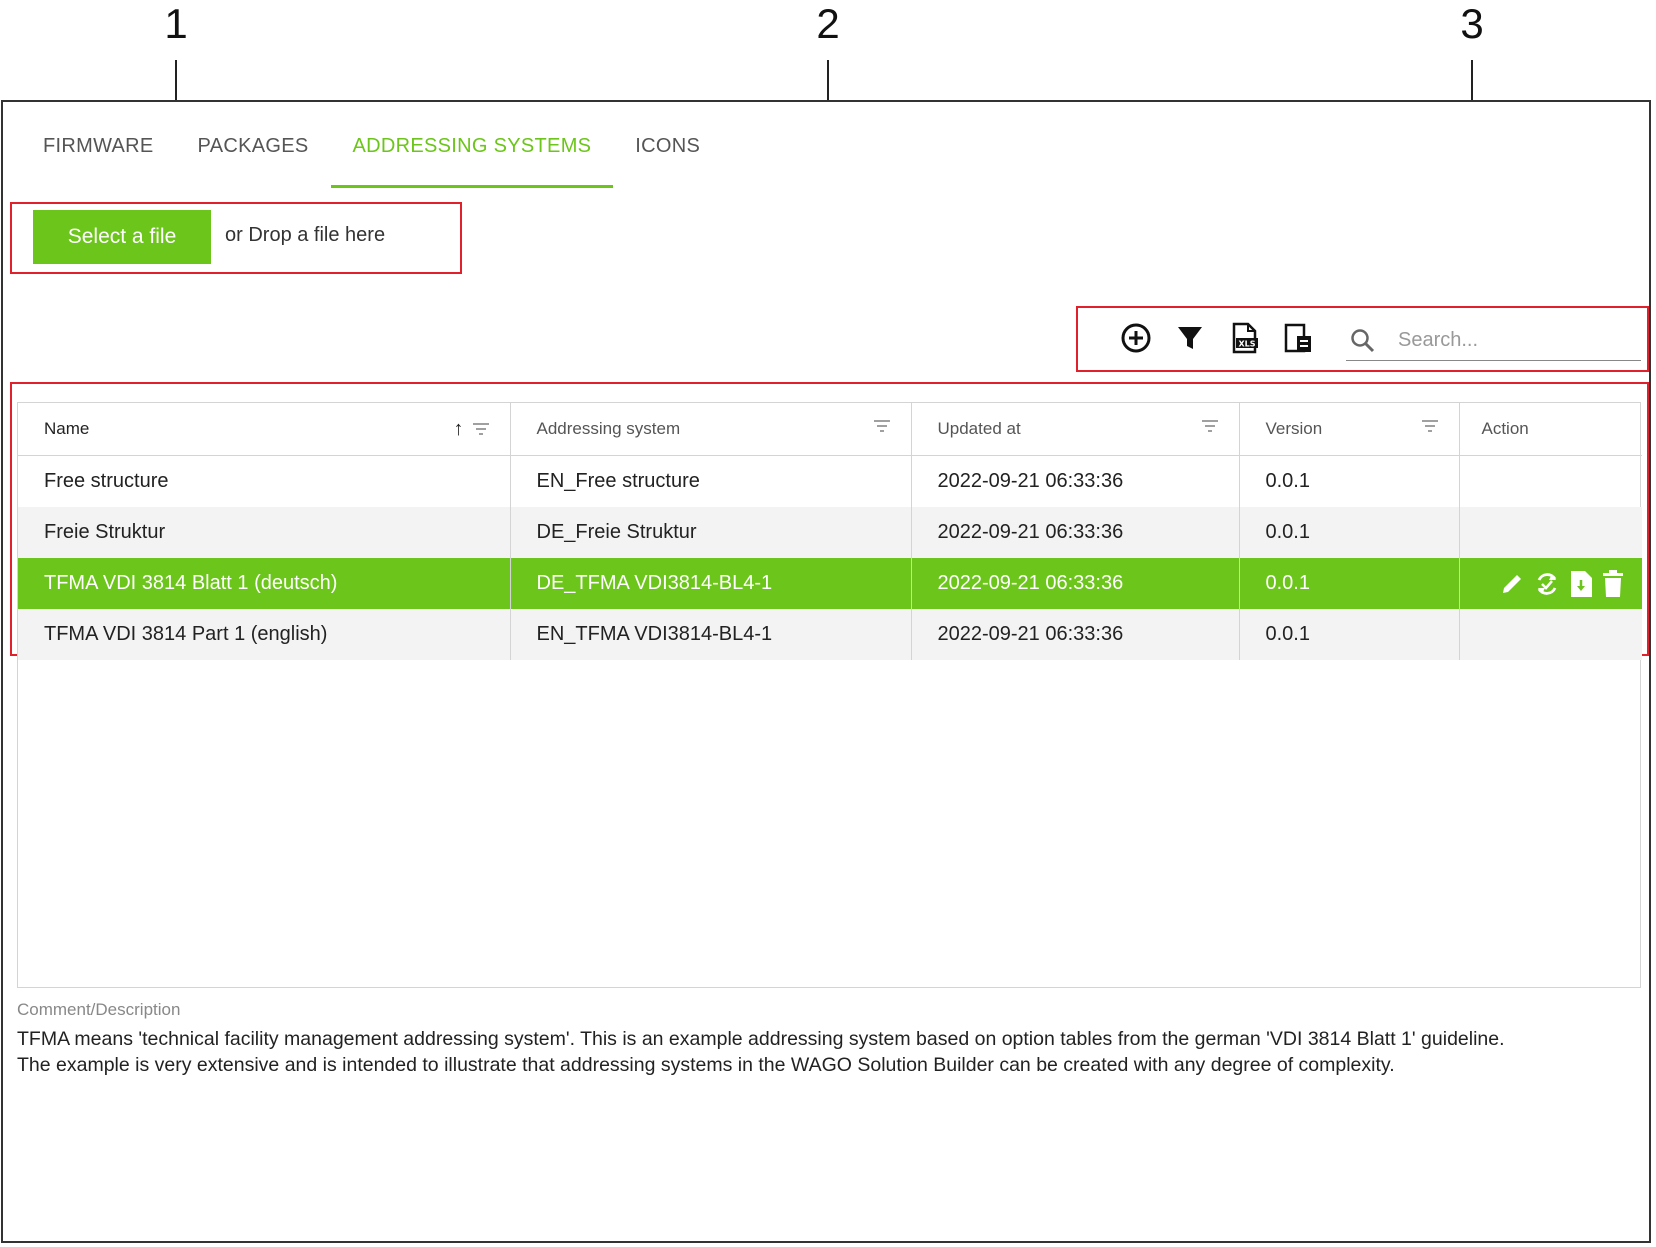 The width and height of the screenshot is (1656, 1247). Describe the element at coordinates (98, 160) in the screenshot. I see `tab-firmware: FIRMWARE` at that location.